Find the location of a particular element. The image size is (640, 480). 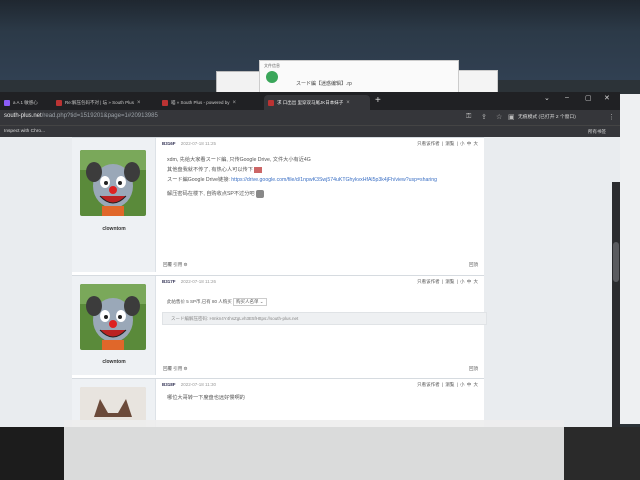

post-body: 哪位大哥转一下度盘也远好慢啊的 is located at coordinates (206, 398).